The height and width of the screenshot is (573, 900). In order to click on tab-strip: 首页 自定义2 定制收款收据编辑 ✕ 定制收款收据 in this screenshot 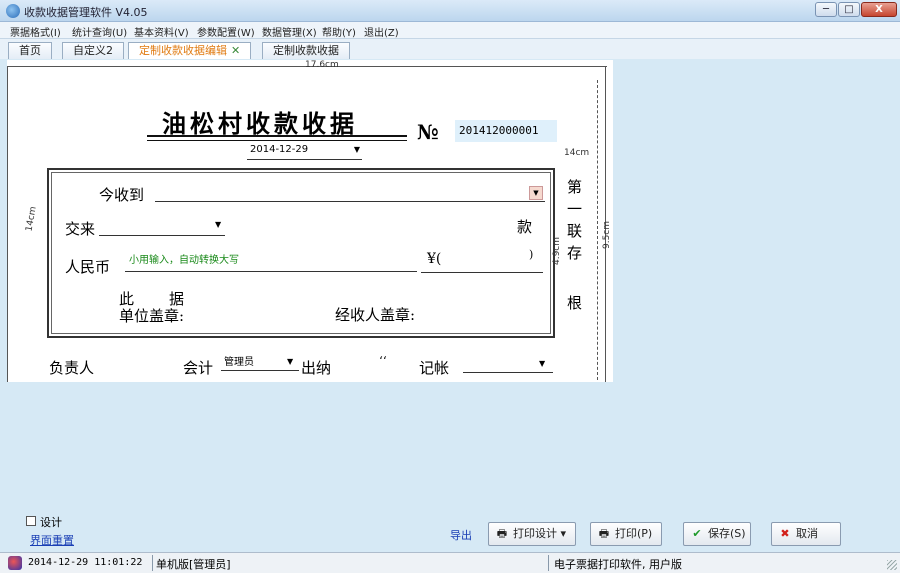, I will do `click(450, 49)`.